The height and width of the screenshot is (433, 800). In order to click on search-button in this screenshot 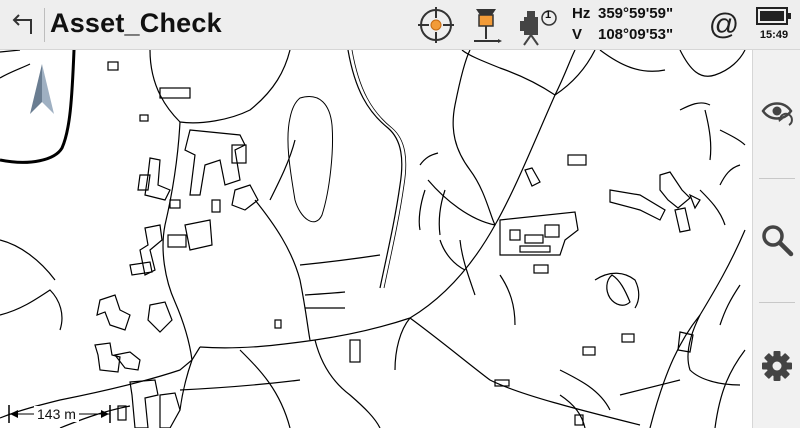, I will do `click(776, 240)`.